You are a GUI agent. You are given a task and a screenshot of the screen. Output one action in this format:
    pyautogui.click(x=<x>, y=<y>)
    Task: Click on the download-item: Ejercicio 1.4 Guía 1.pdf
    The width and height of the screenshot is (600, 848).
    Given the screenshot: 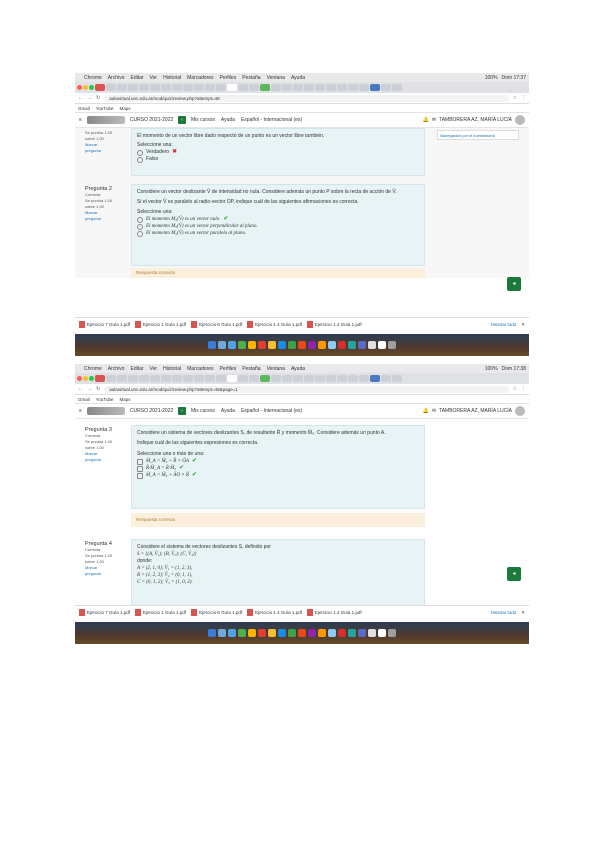 What is the action you would take?
    pyautogui.click(x=274, y=612)
    